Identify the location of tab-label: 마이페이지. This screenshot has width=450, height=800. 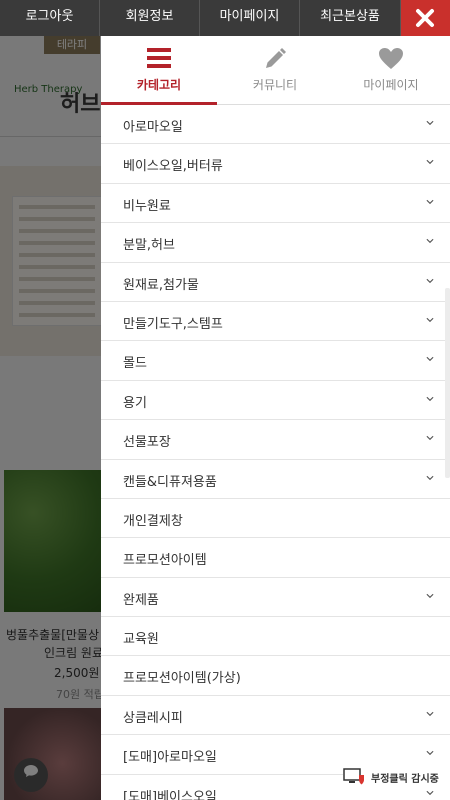
(391, 85).